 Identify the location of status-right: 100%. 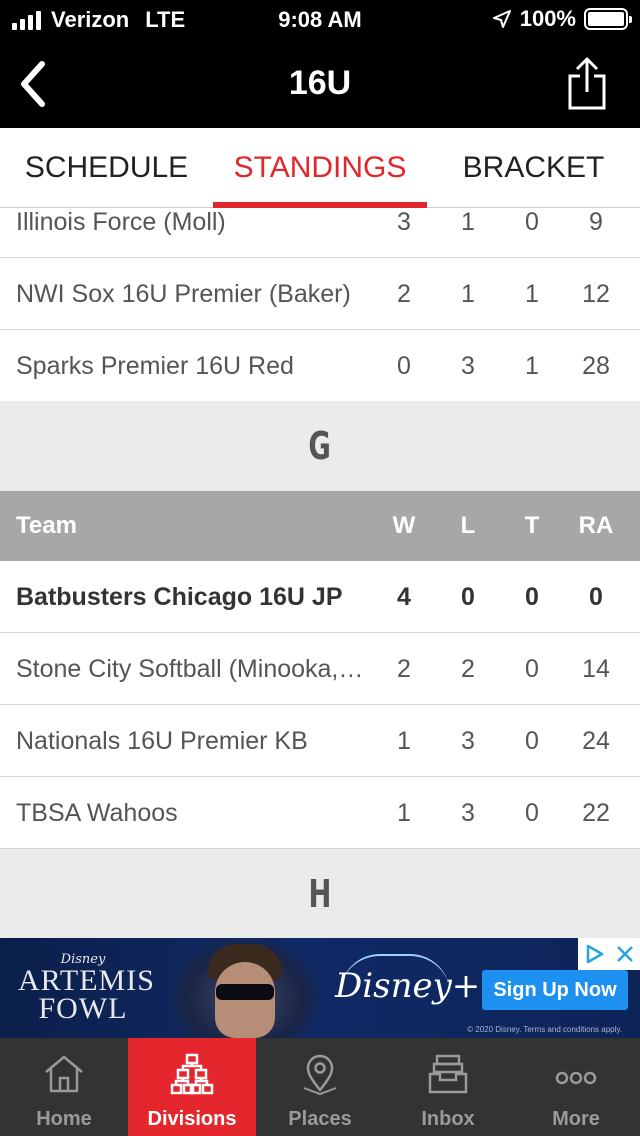
(562, 19).